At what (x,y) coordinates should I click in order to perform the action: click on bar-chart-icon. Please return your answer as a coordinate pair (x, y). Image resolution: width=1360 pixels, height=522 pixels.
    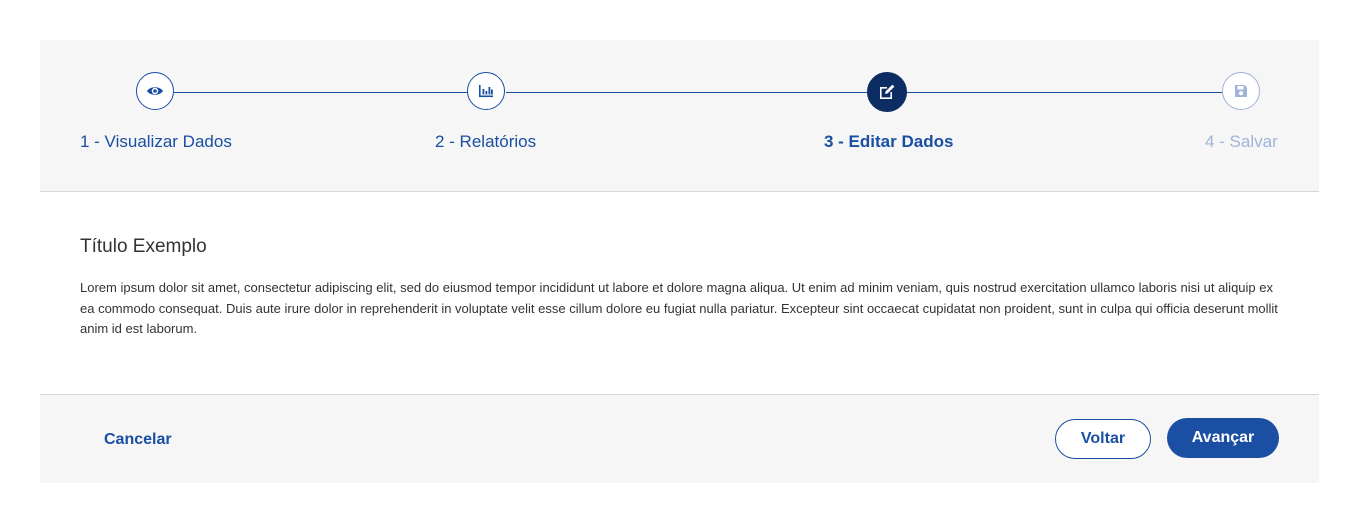
    Looking at the image, I should click on (486, 91).